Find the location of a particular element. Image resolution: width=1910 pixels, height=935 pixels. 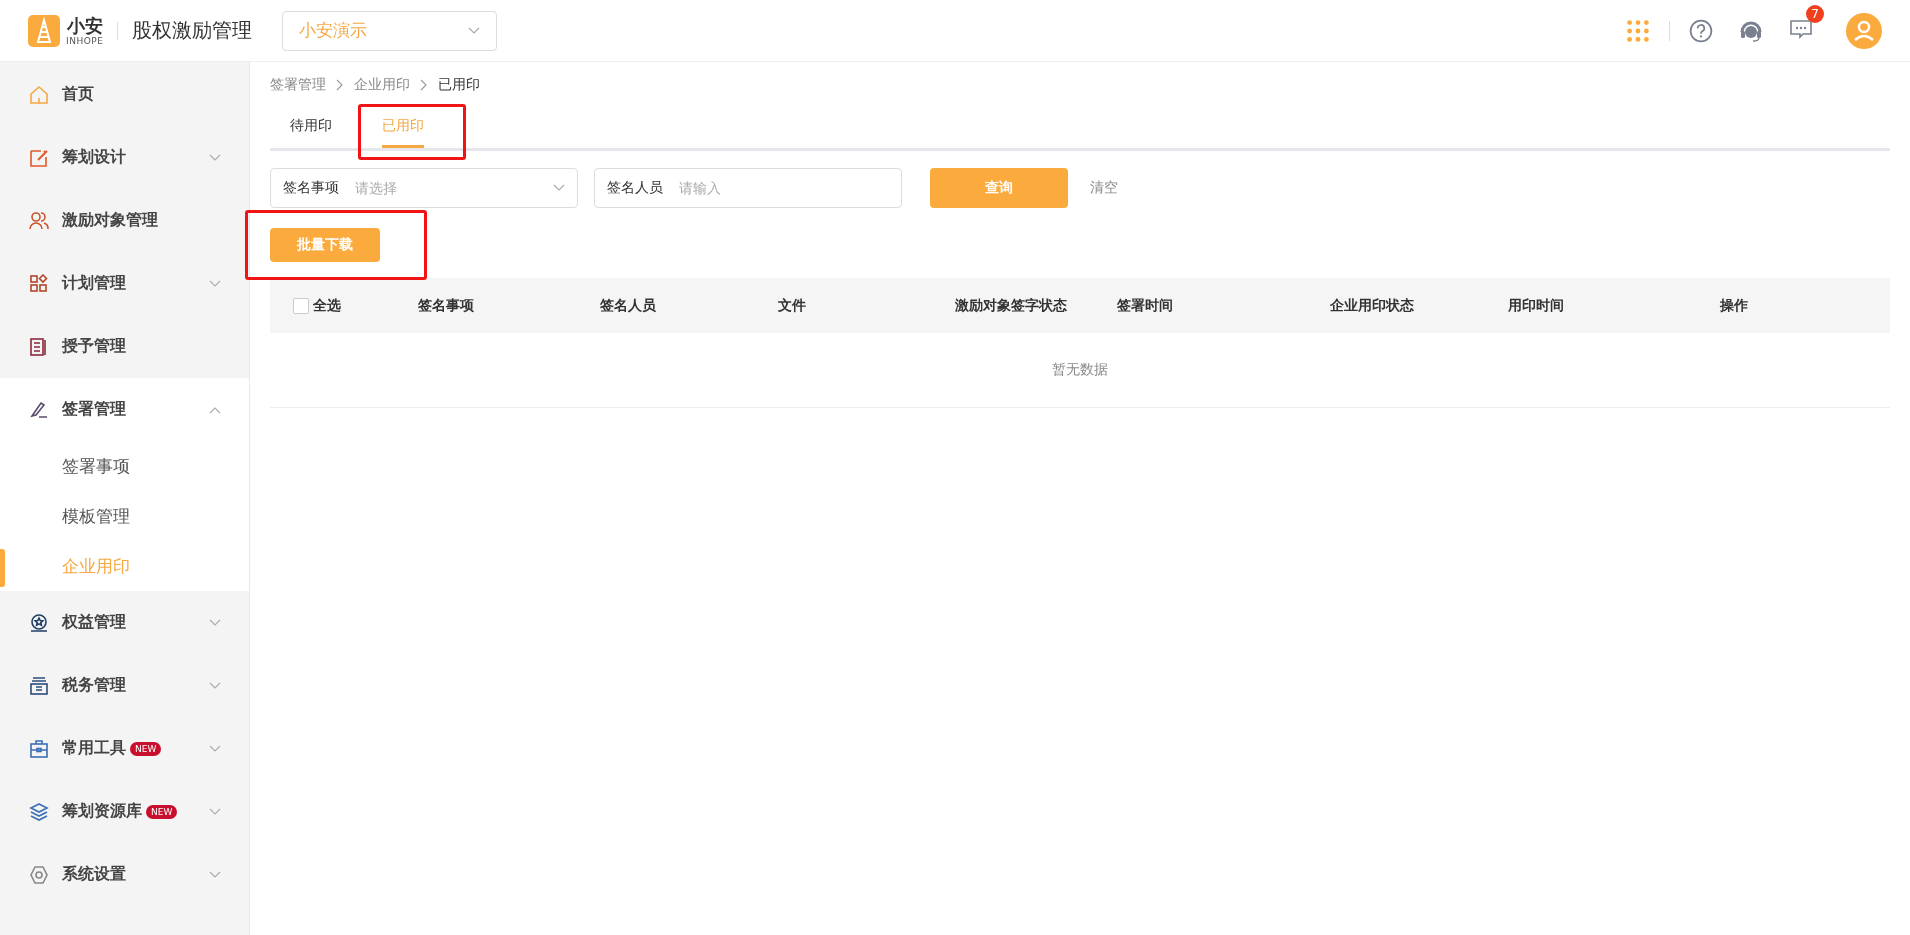

sidebar-item: 税务管理 is located at coordinates (124, 685).